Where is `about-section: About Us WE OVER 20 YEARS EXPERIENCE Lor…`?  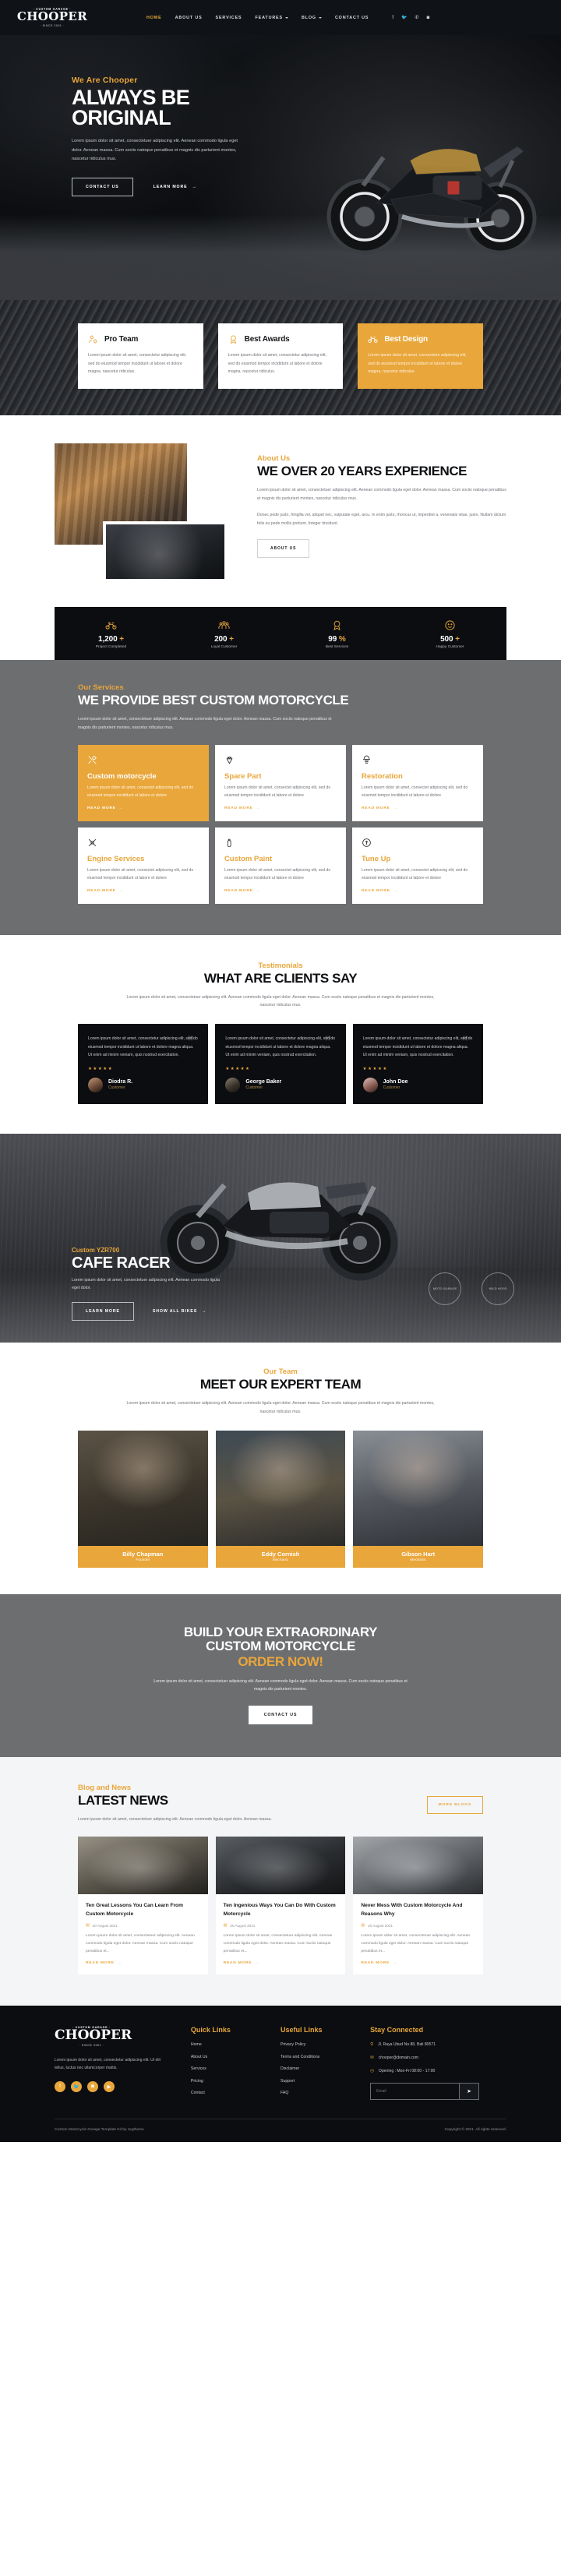
about-section: About Us WE OVER 20 YEARS EXPERIENCE Lor… is located at coordinates (280, 511).